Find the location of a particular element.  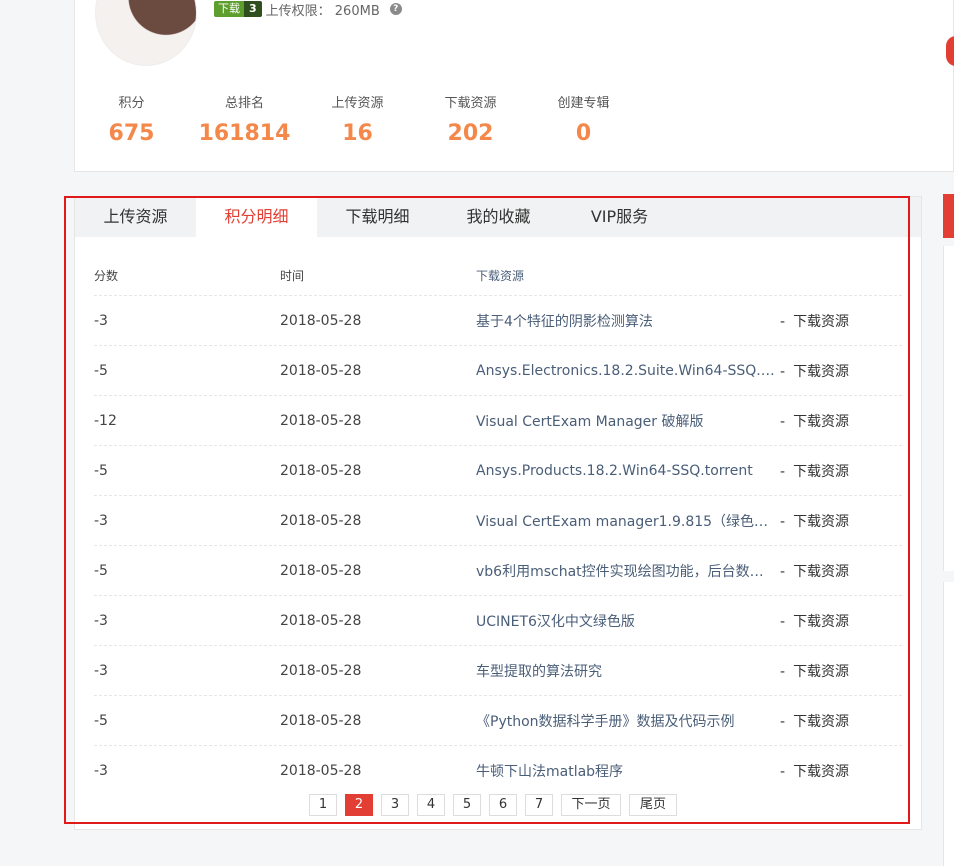

tab-points-detail: 积分明细 is located at coordinates (256, 217).